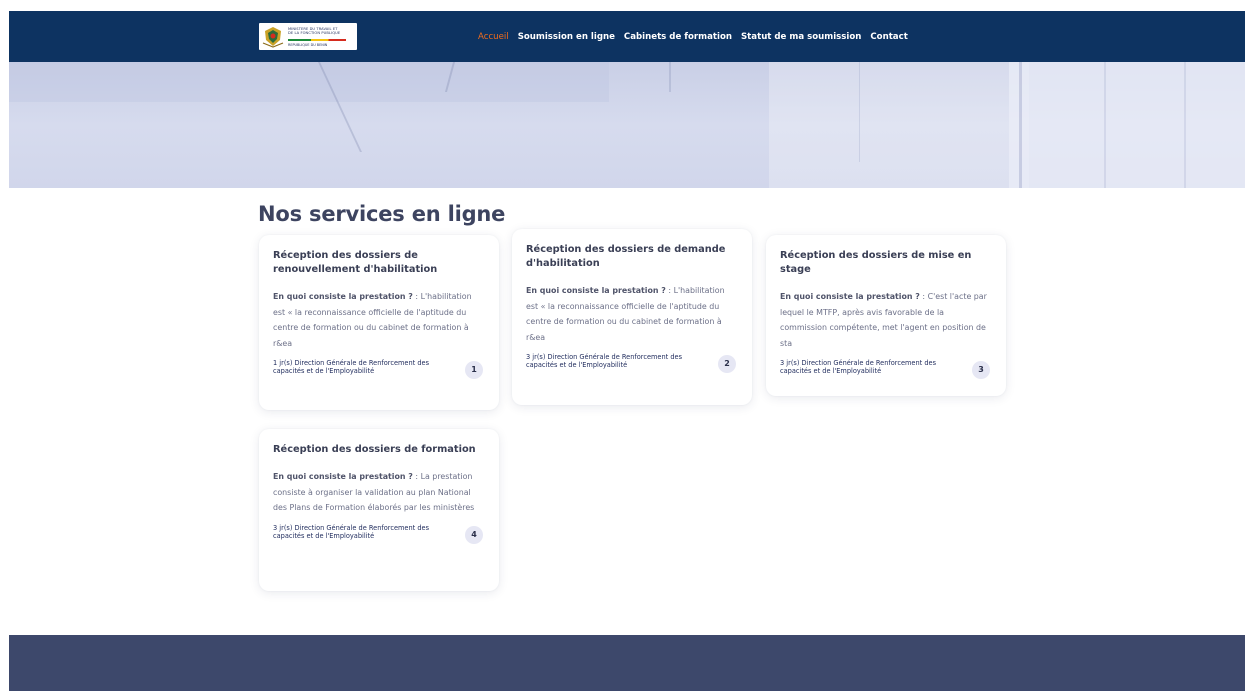 The height and width of the screenshot is (691, 1245). Describe the element at coordinates (566, 37) in the screenshot. I see `nav-item-soumission: Soumission en ligne` at that location.